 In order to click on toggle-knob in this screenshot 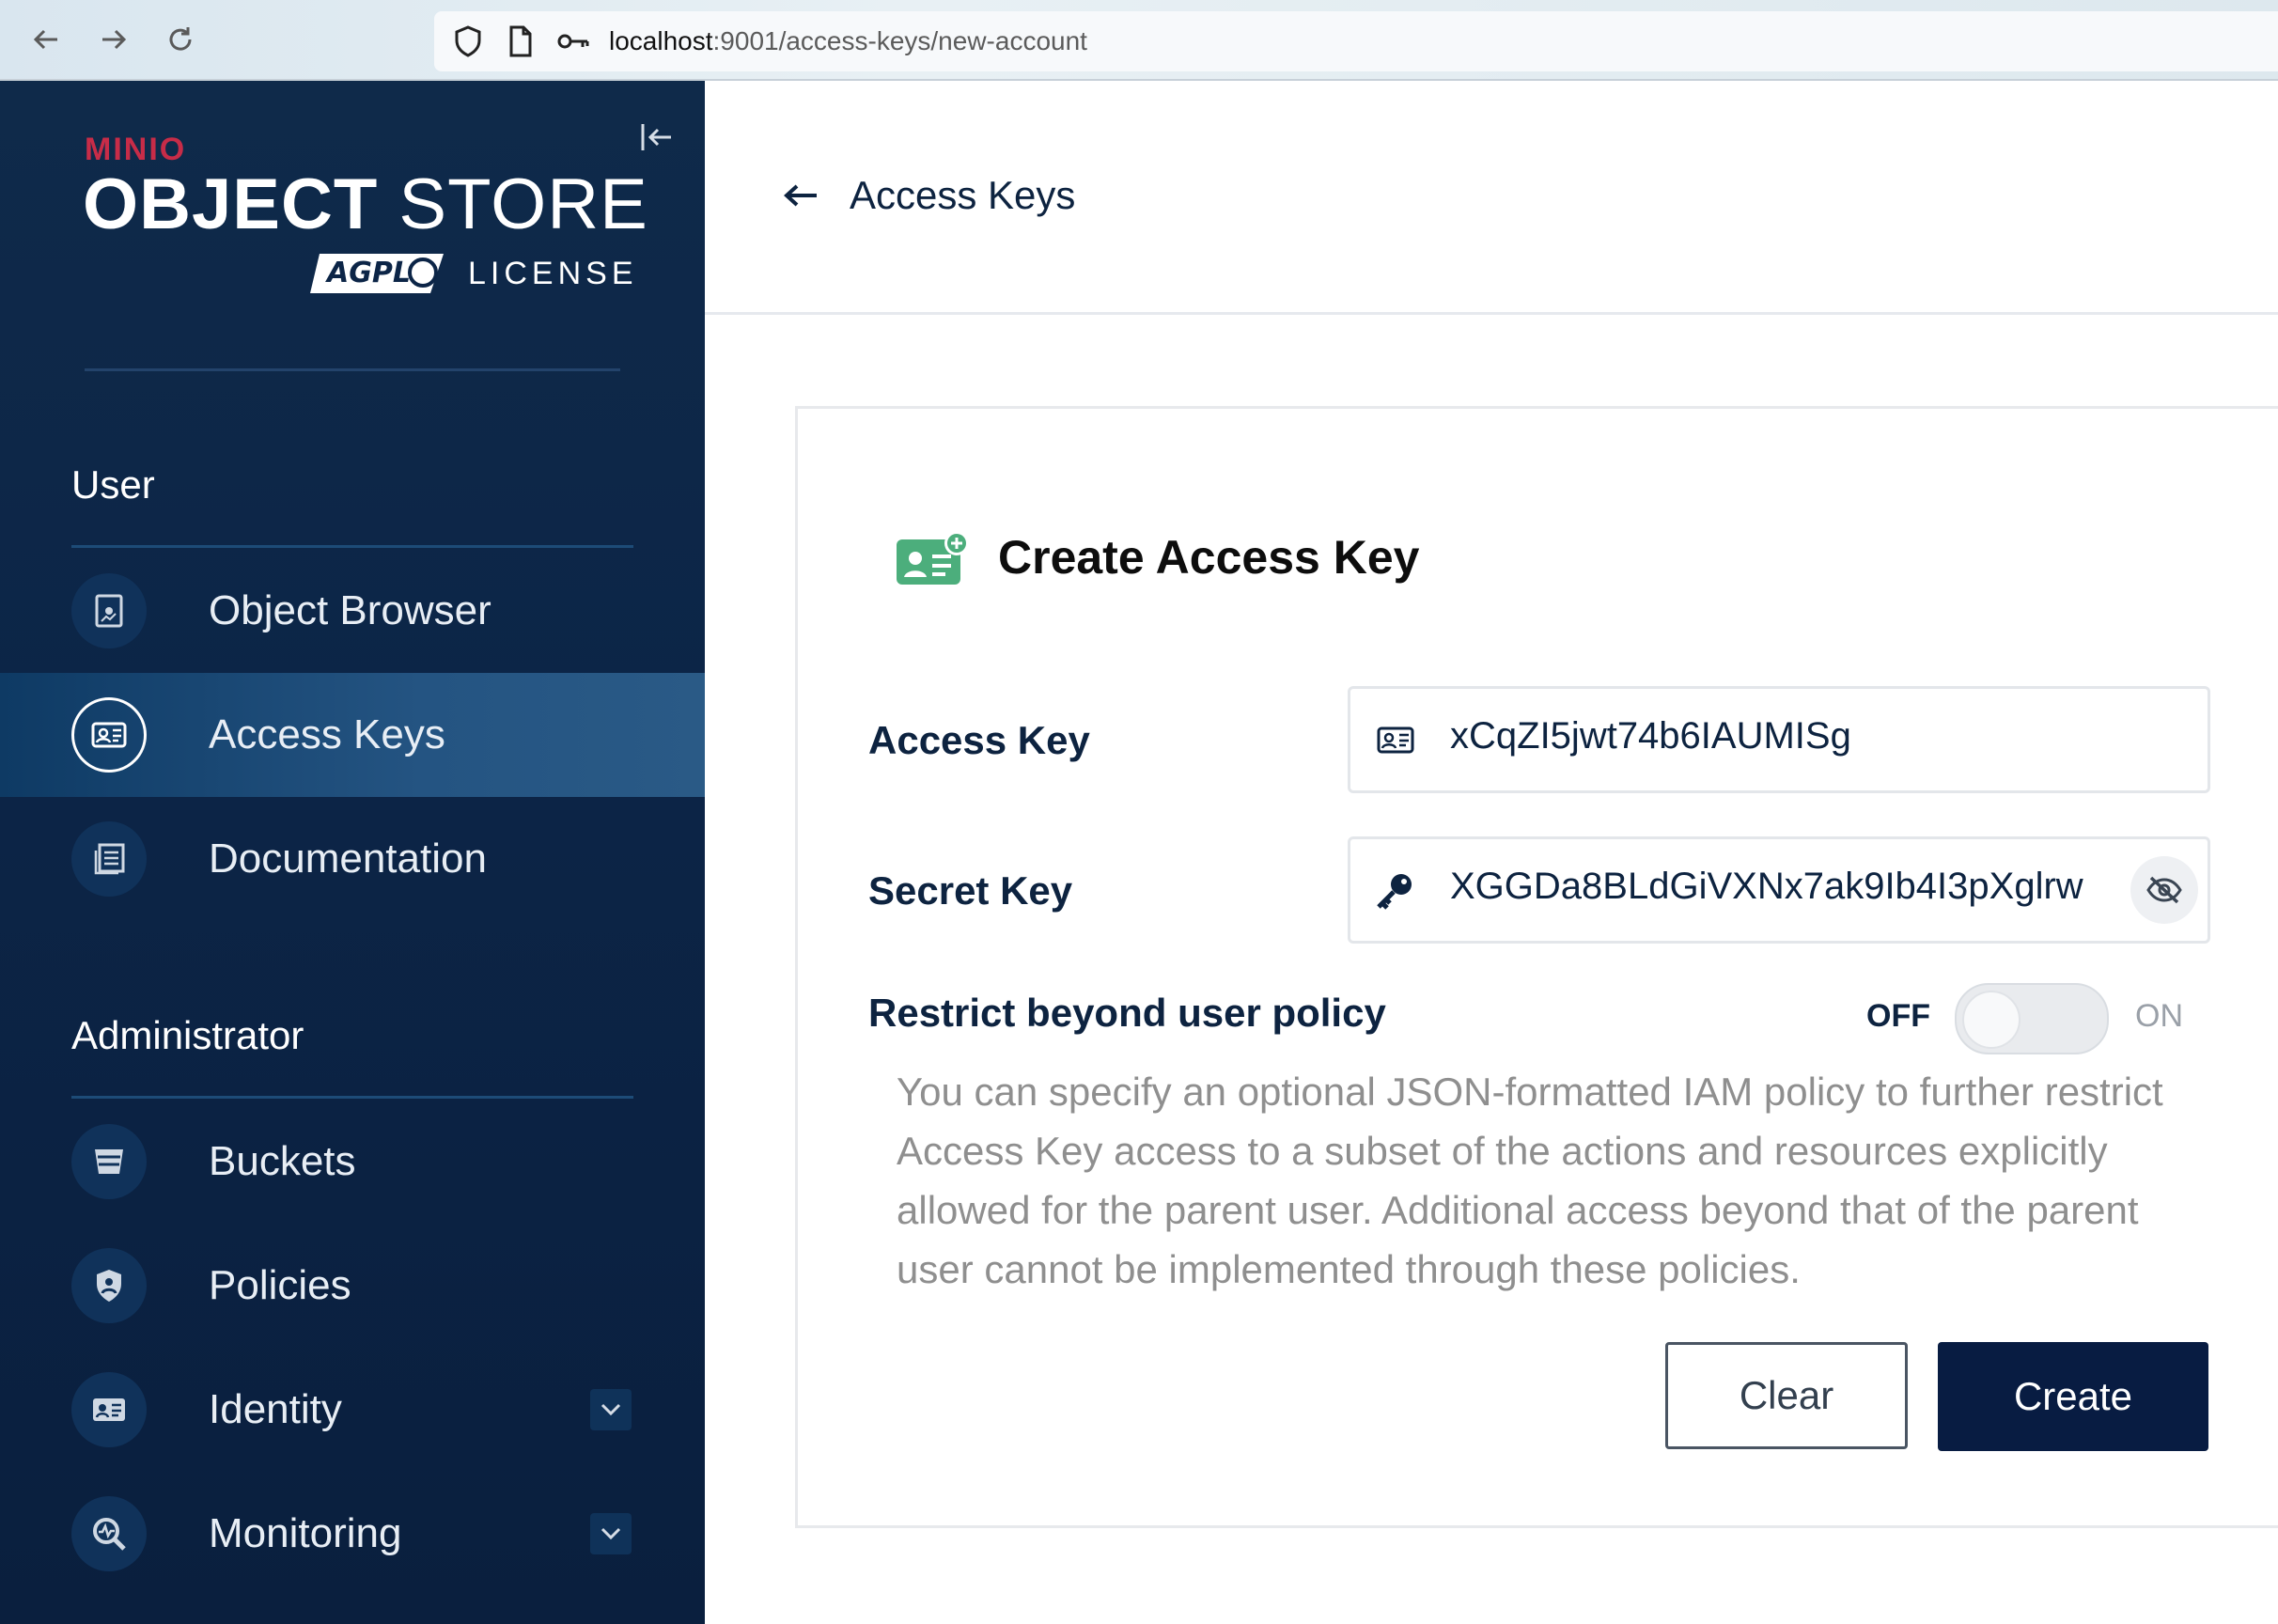, I will do `click(1991, 1020)`.